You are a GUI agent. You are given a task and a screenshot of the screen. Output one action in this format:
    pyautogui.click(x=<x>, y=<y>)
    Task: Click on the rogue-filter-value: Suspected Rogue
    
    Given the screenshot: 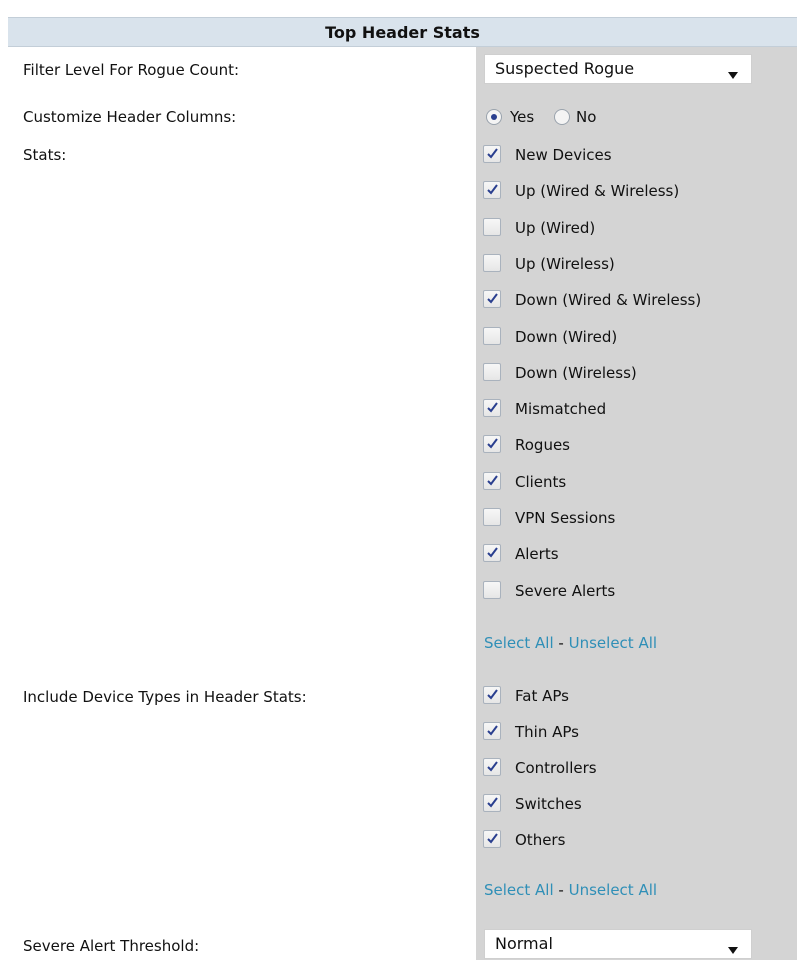 What is the action you would take?
    pyautogui.click(x=565, y=68)
    